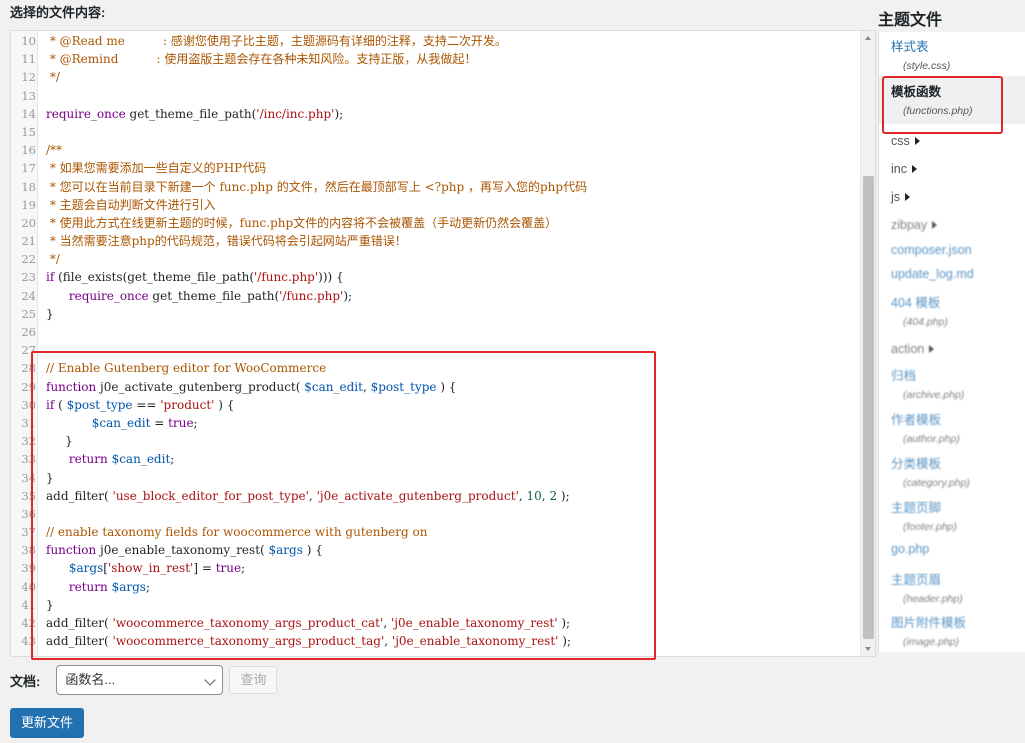  Describe the element at coordinates (436, 168) in the screenshot. I see `code-line: 17 * 如果您需要添加一些自定义的PHP代码` at that location.